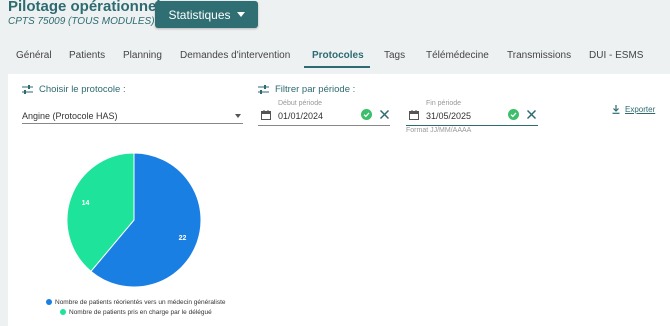 The height and width of the screenshot is (326, 670). What do you see at coordinates (448, 116) in the screenshot?
I see `end-date-input: 31/05/2025` at bounding box center [448, 116].